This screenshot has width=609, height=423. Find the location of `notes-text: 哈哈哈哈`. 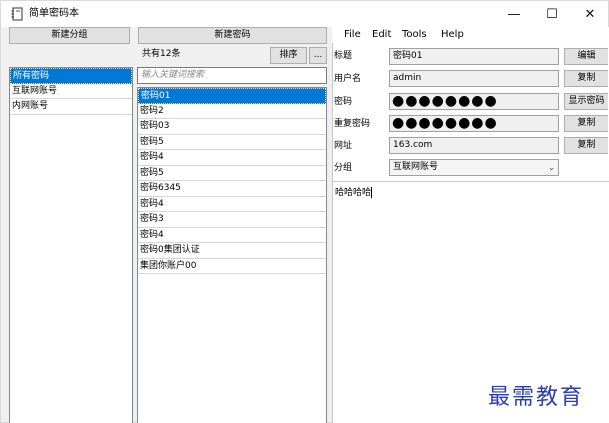

notes-text: 哈哈哈哈 is located at coordinates (353, 193).